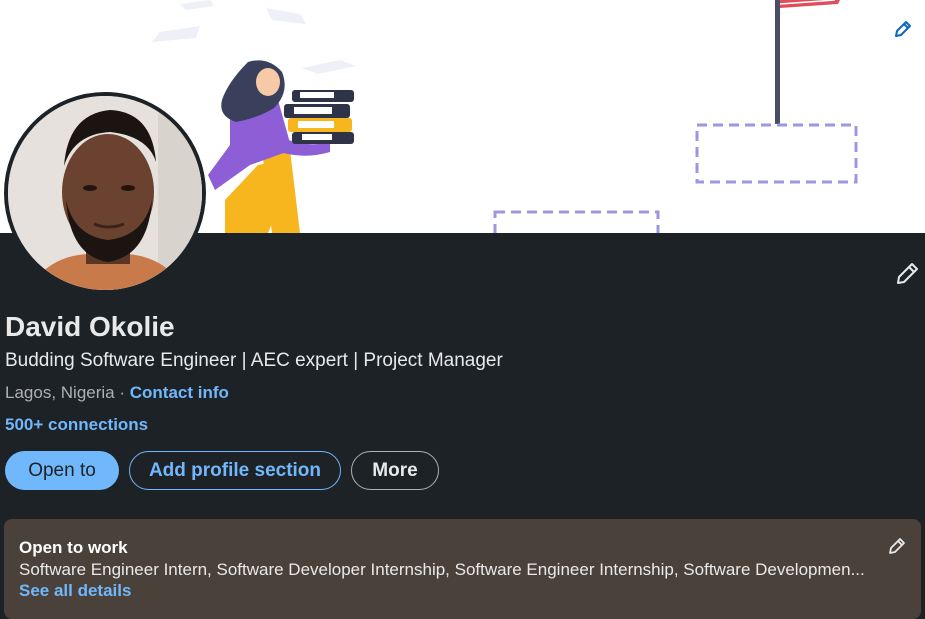  I want to click on see-all-details-link: See all details, so click(75, 591).